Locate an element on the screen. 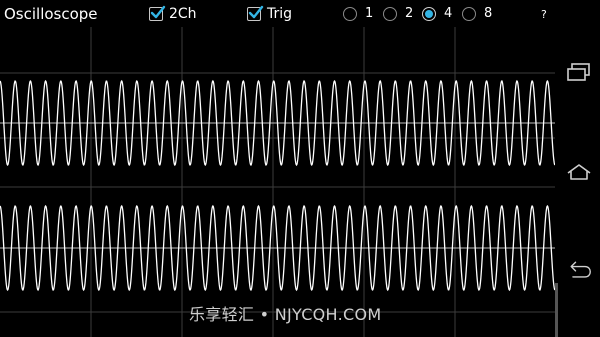 This screenshot has height=337, width=600. two-channel-label: 2Ch is located at coordinates (183, 14).